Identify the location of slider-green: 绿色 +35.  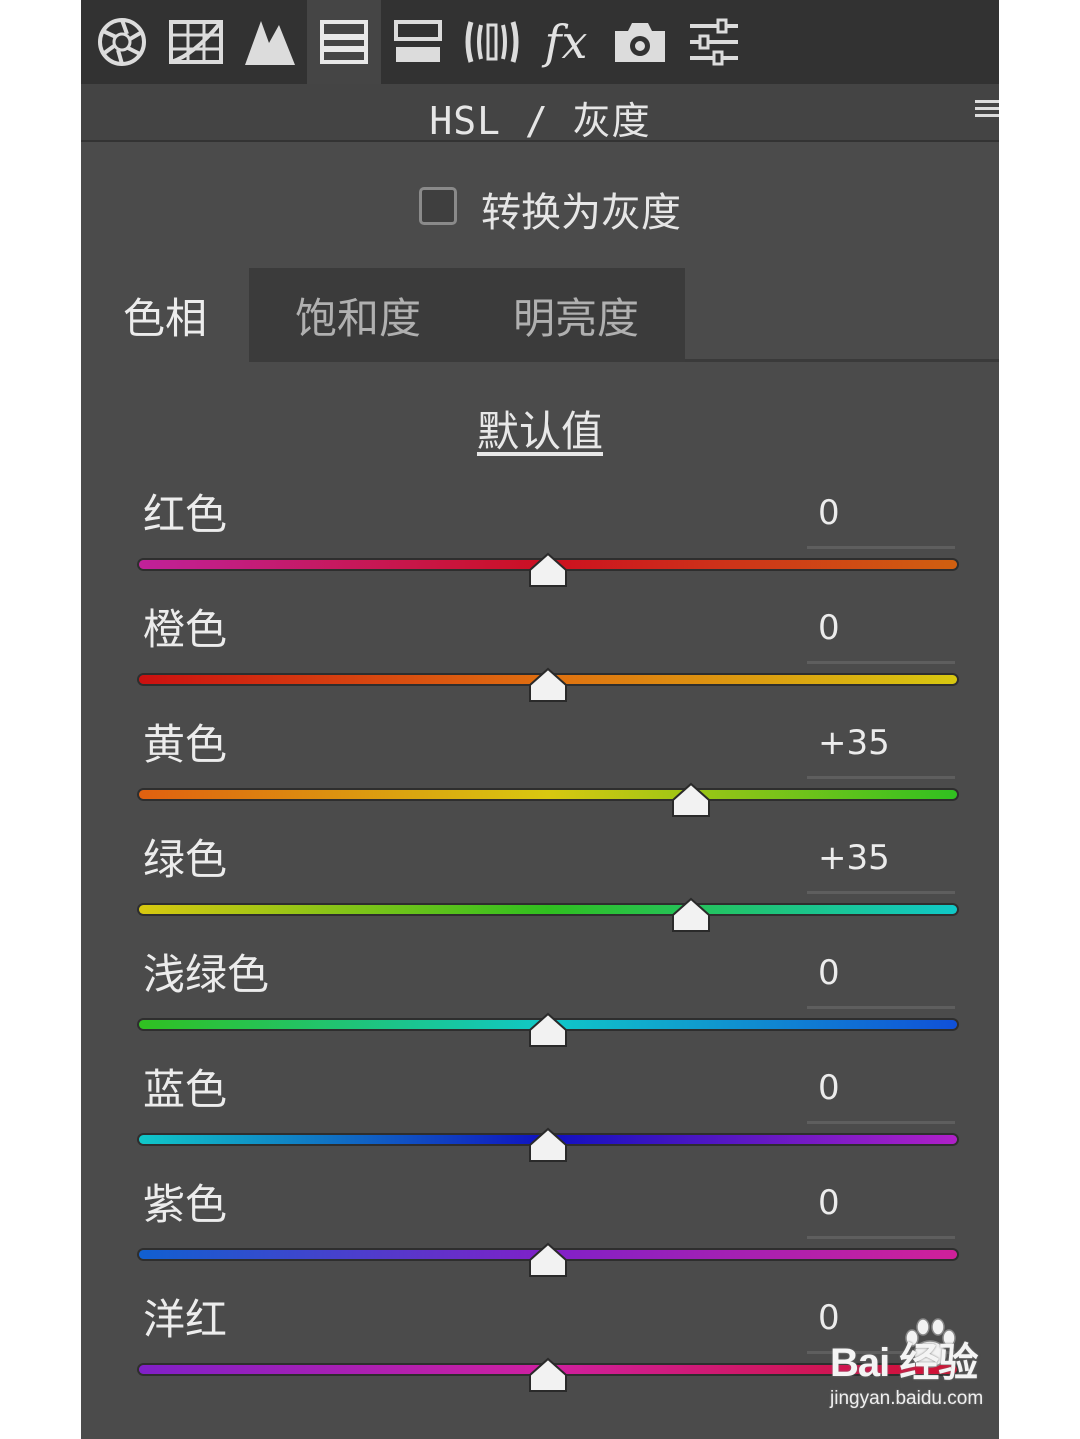
(540, 896).